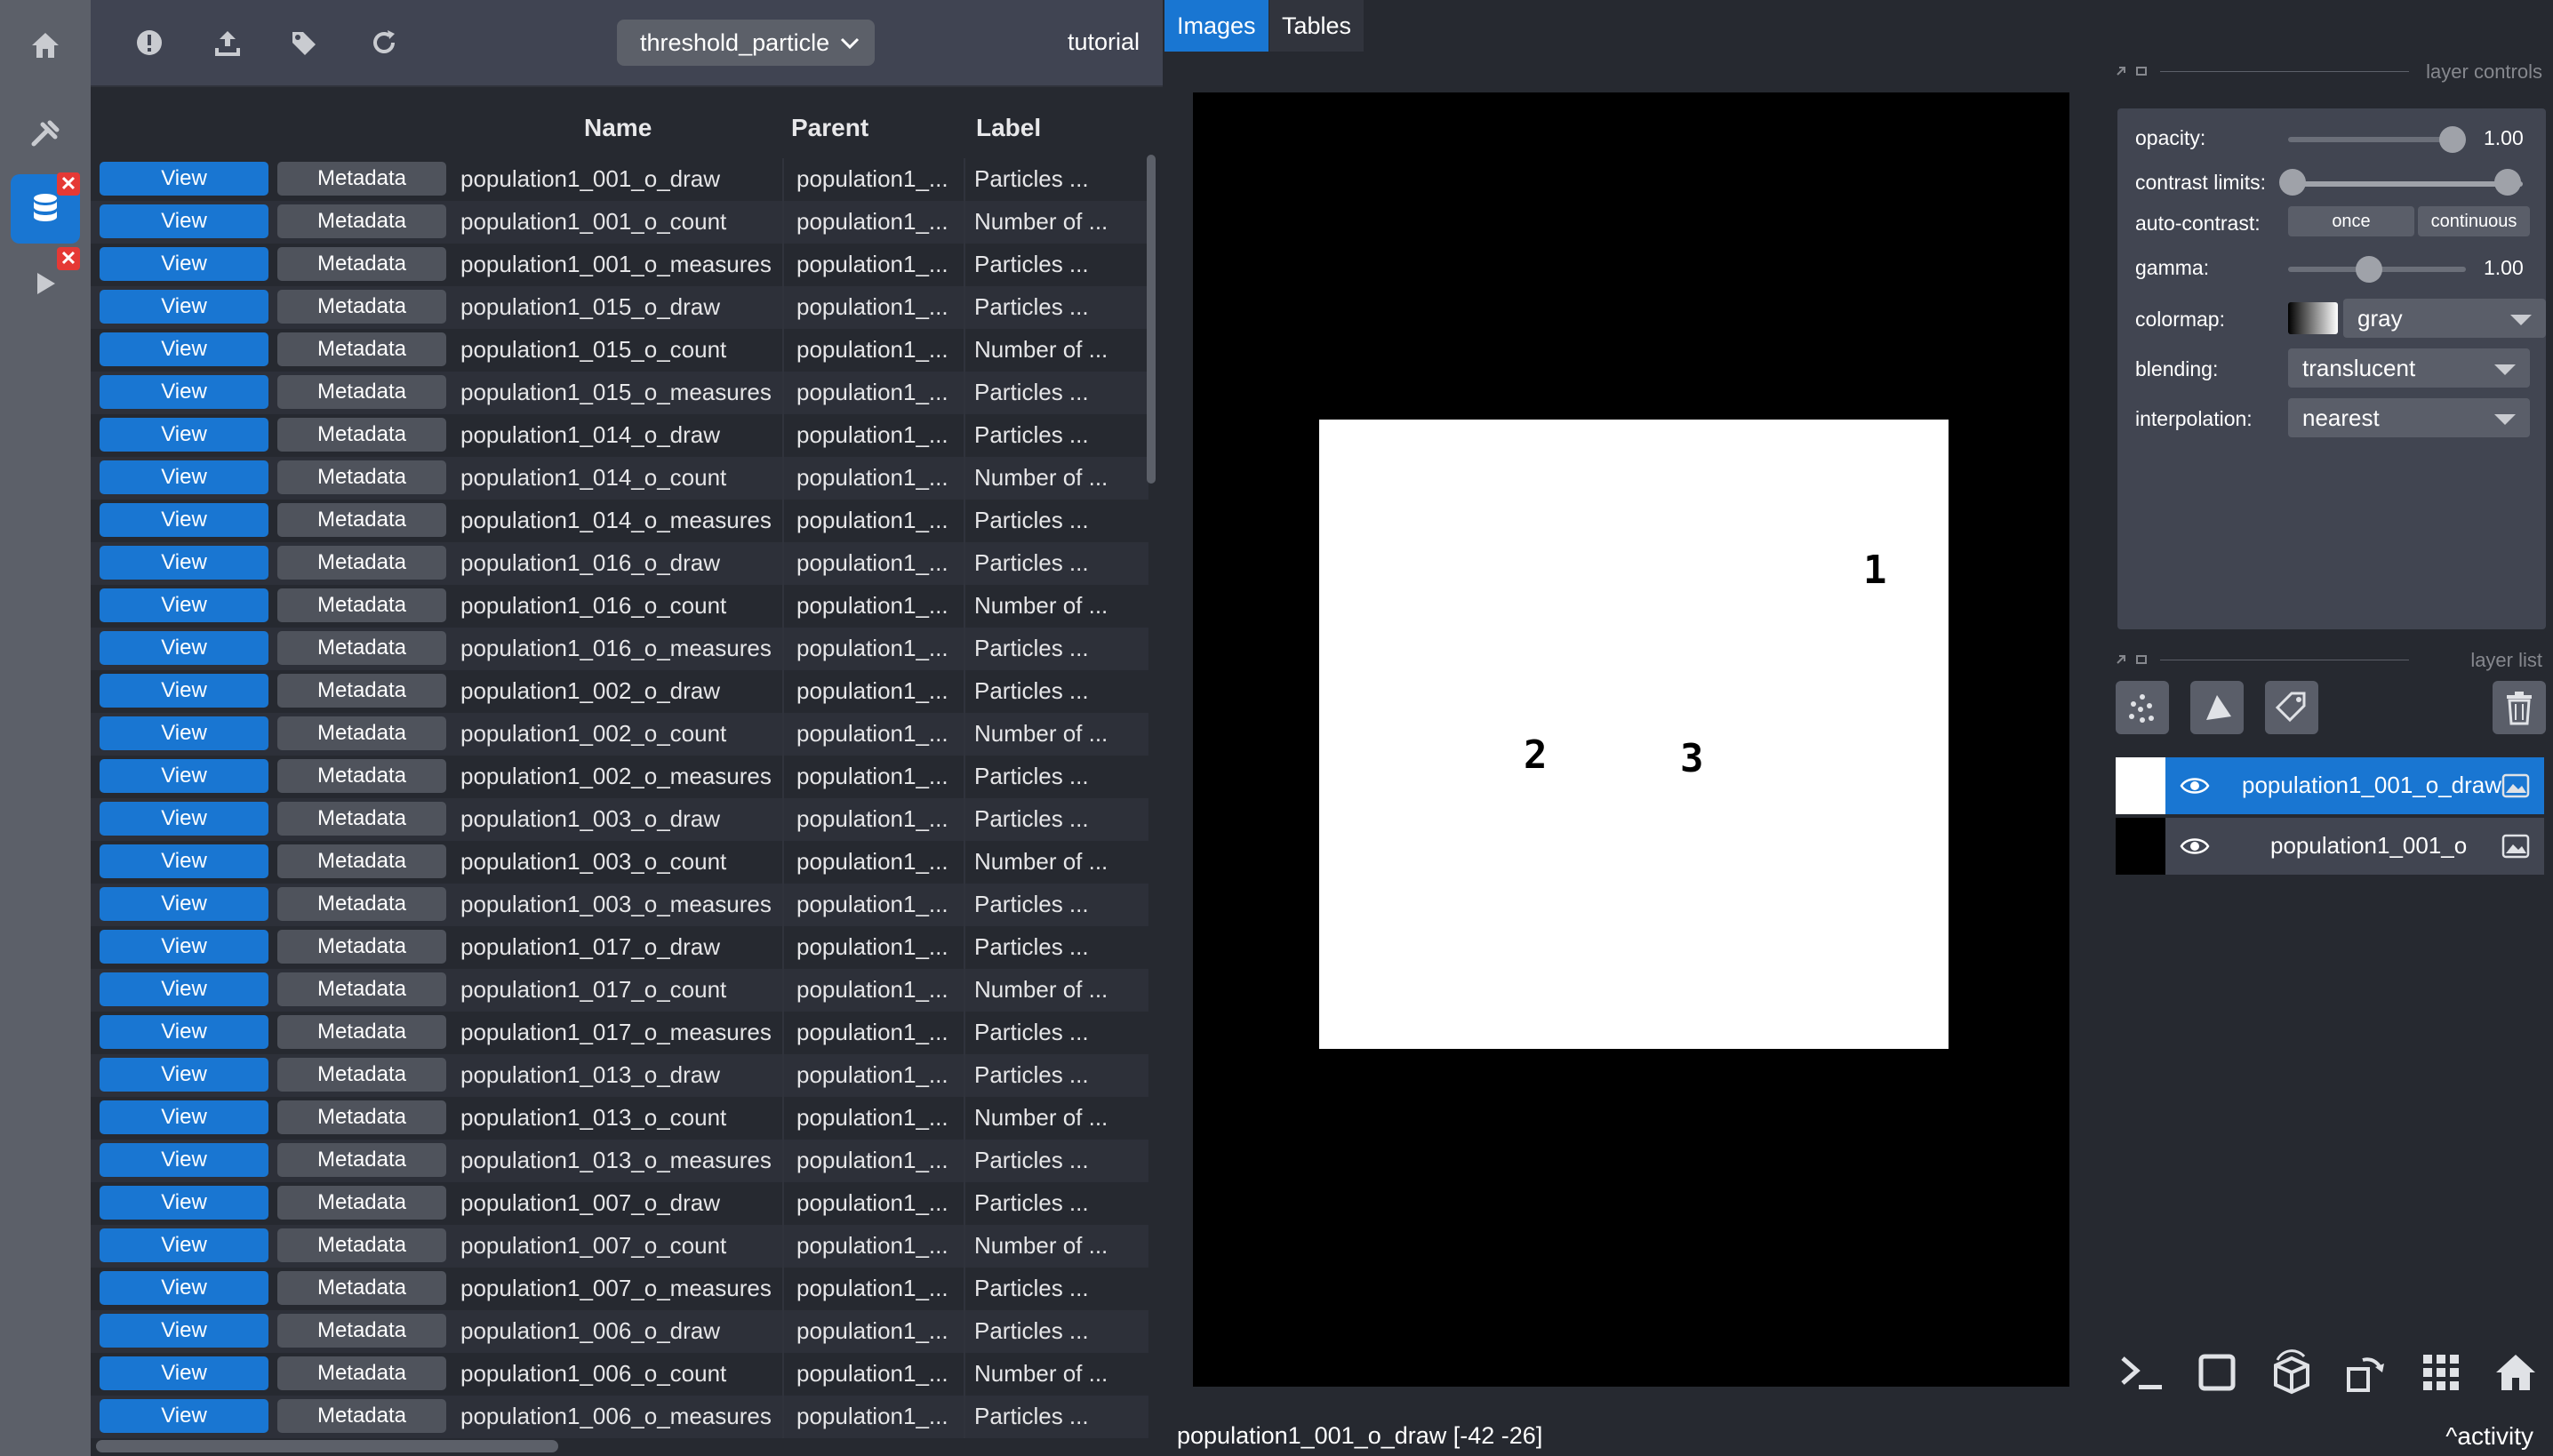  Describe the element at coordinates (2474, 221) in the screenshot. I see `auto-contrast-continuous-button: continuous` at that location.